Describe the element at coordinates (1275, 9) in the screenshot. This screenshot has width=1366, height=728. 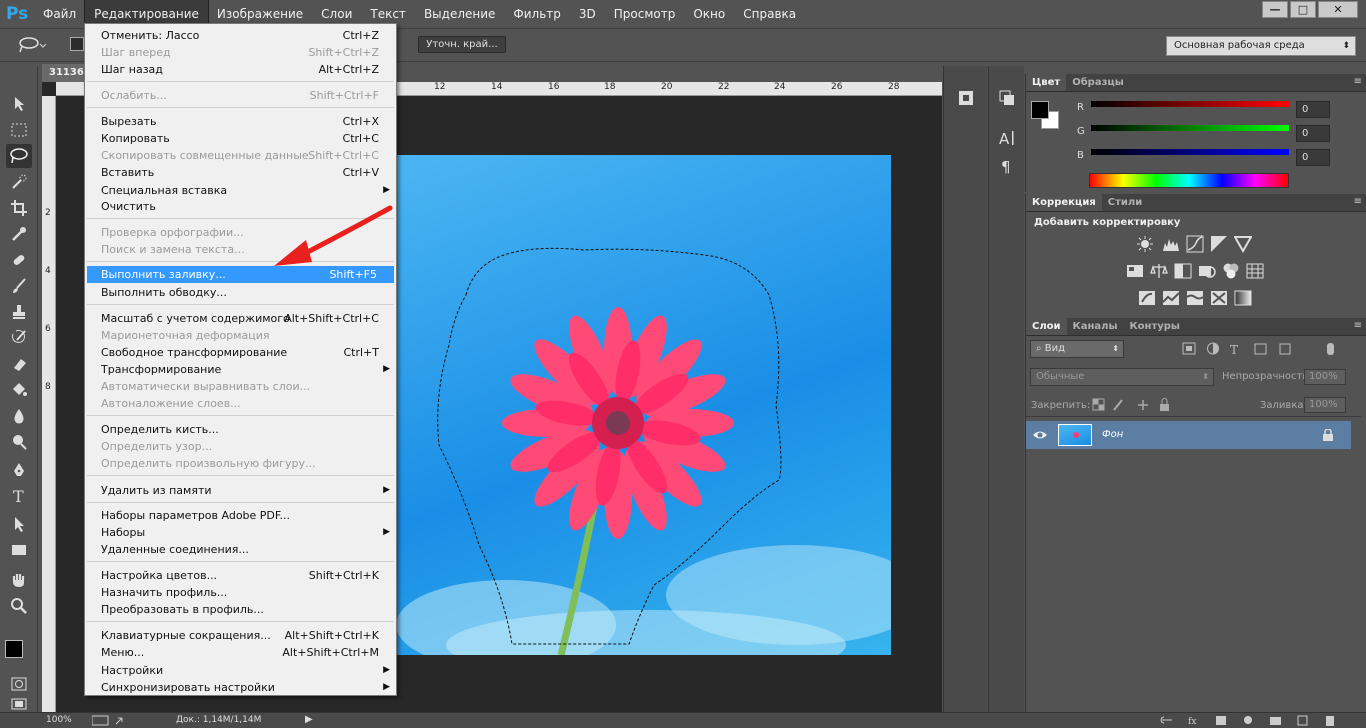
I see `minimize-button: —` at that location.